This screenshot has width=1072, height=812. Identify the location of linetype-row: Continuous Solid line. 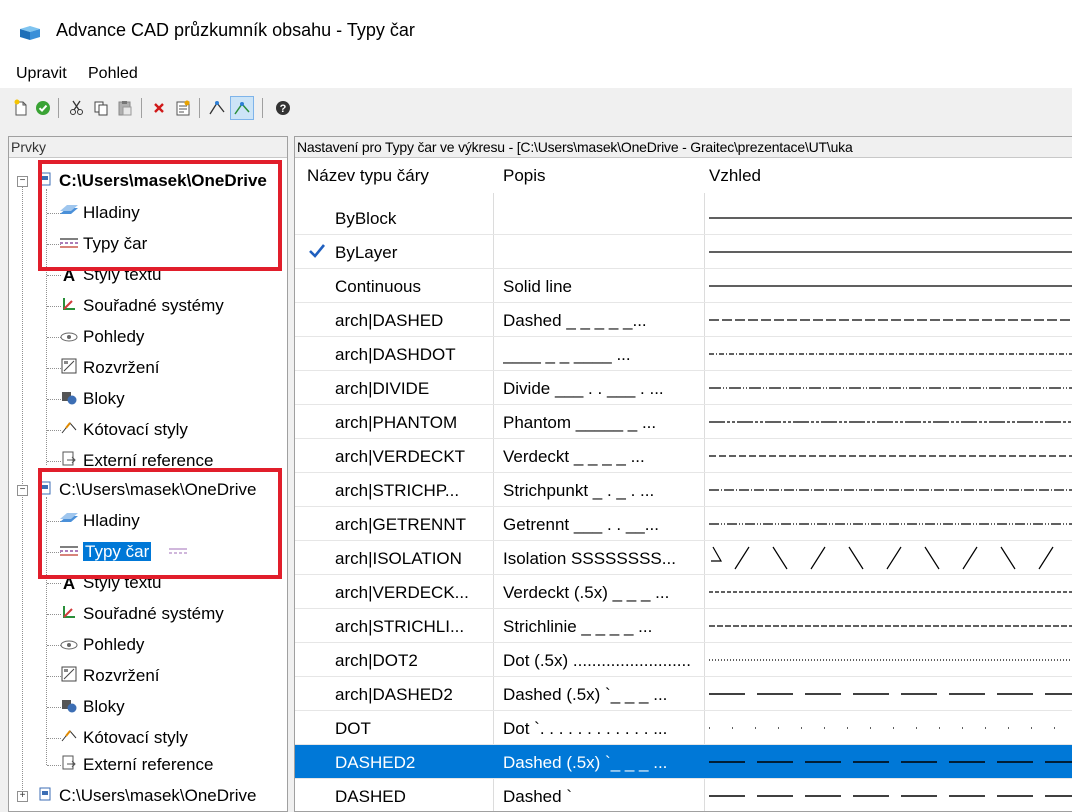
(683, 286).